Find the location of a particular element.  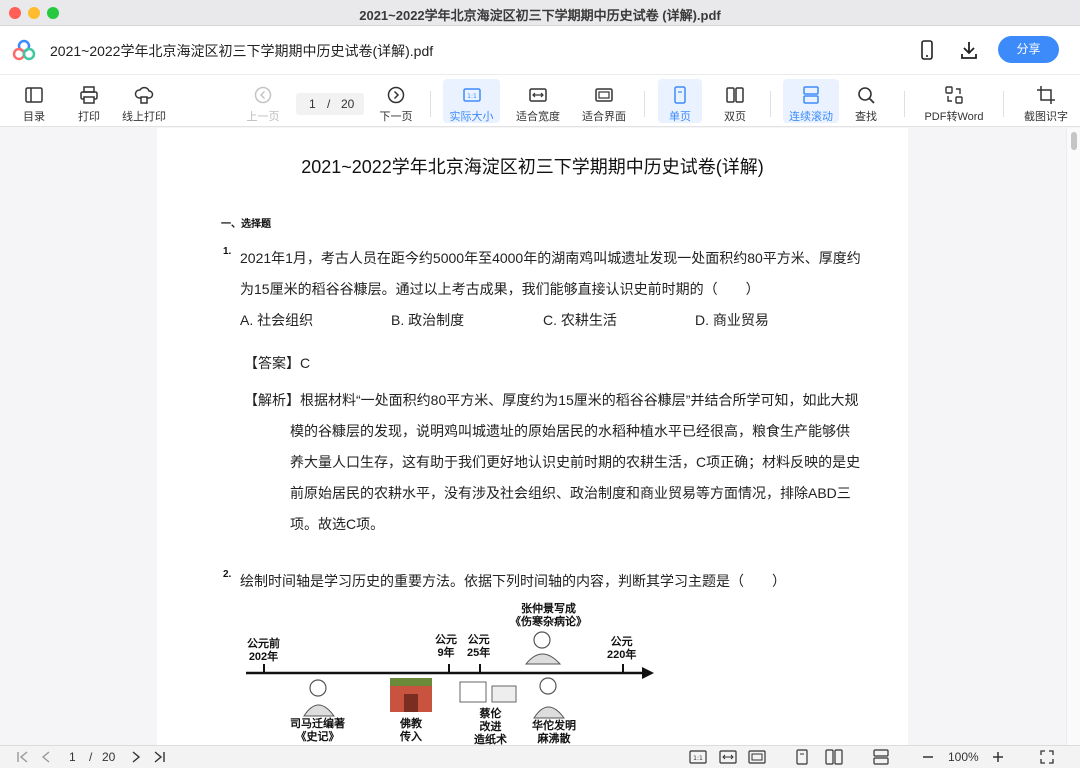

page-heading: 2021~2022学年北京海淀区初三下学期期中历史试卷(详解) is located at coordinates (532, 167).